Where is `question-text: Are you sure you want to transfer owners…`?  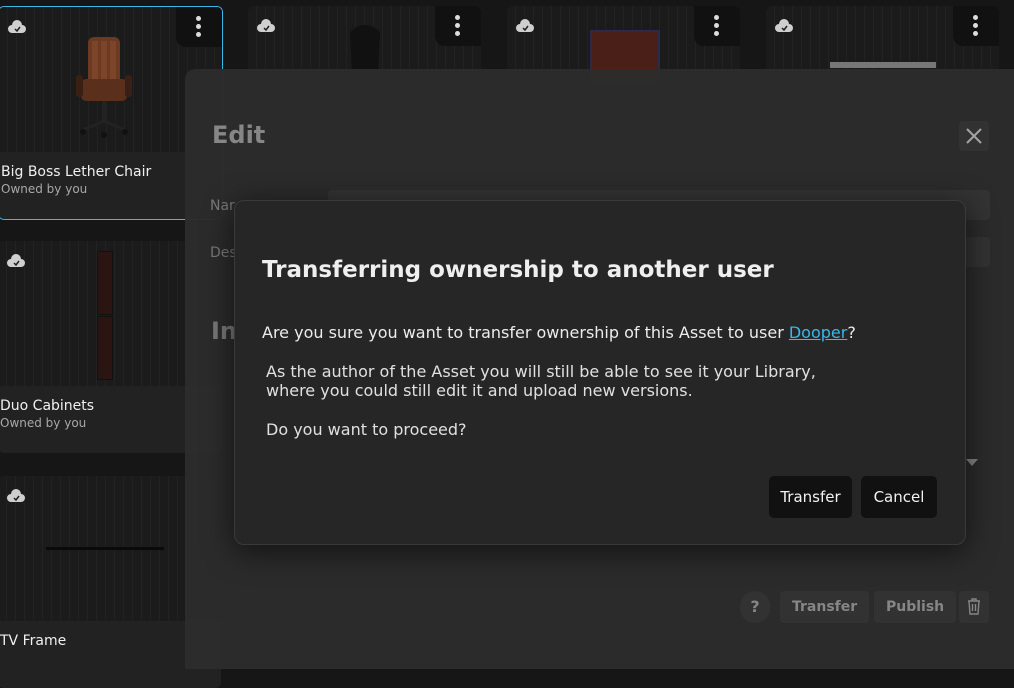 question-text: Are you sure you want to transfer owners… is located at coordinates (525, 332).